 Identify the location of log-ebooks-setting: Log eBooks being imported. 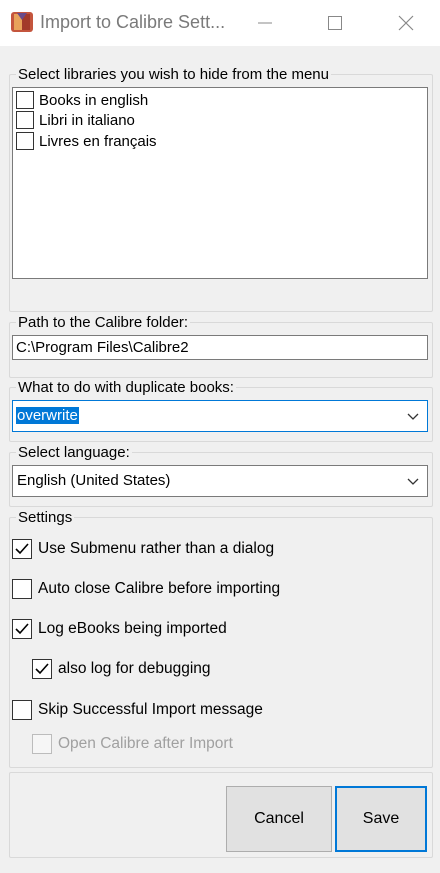
(119, 629).